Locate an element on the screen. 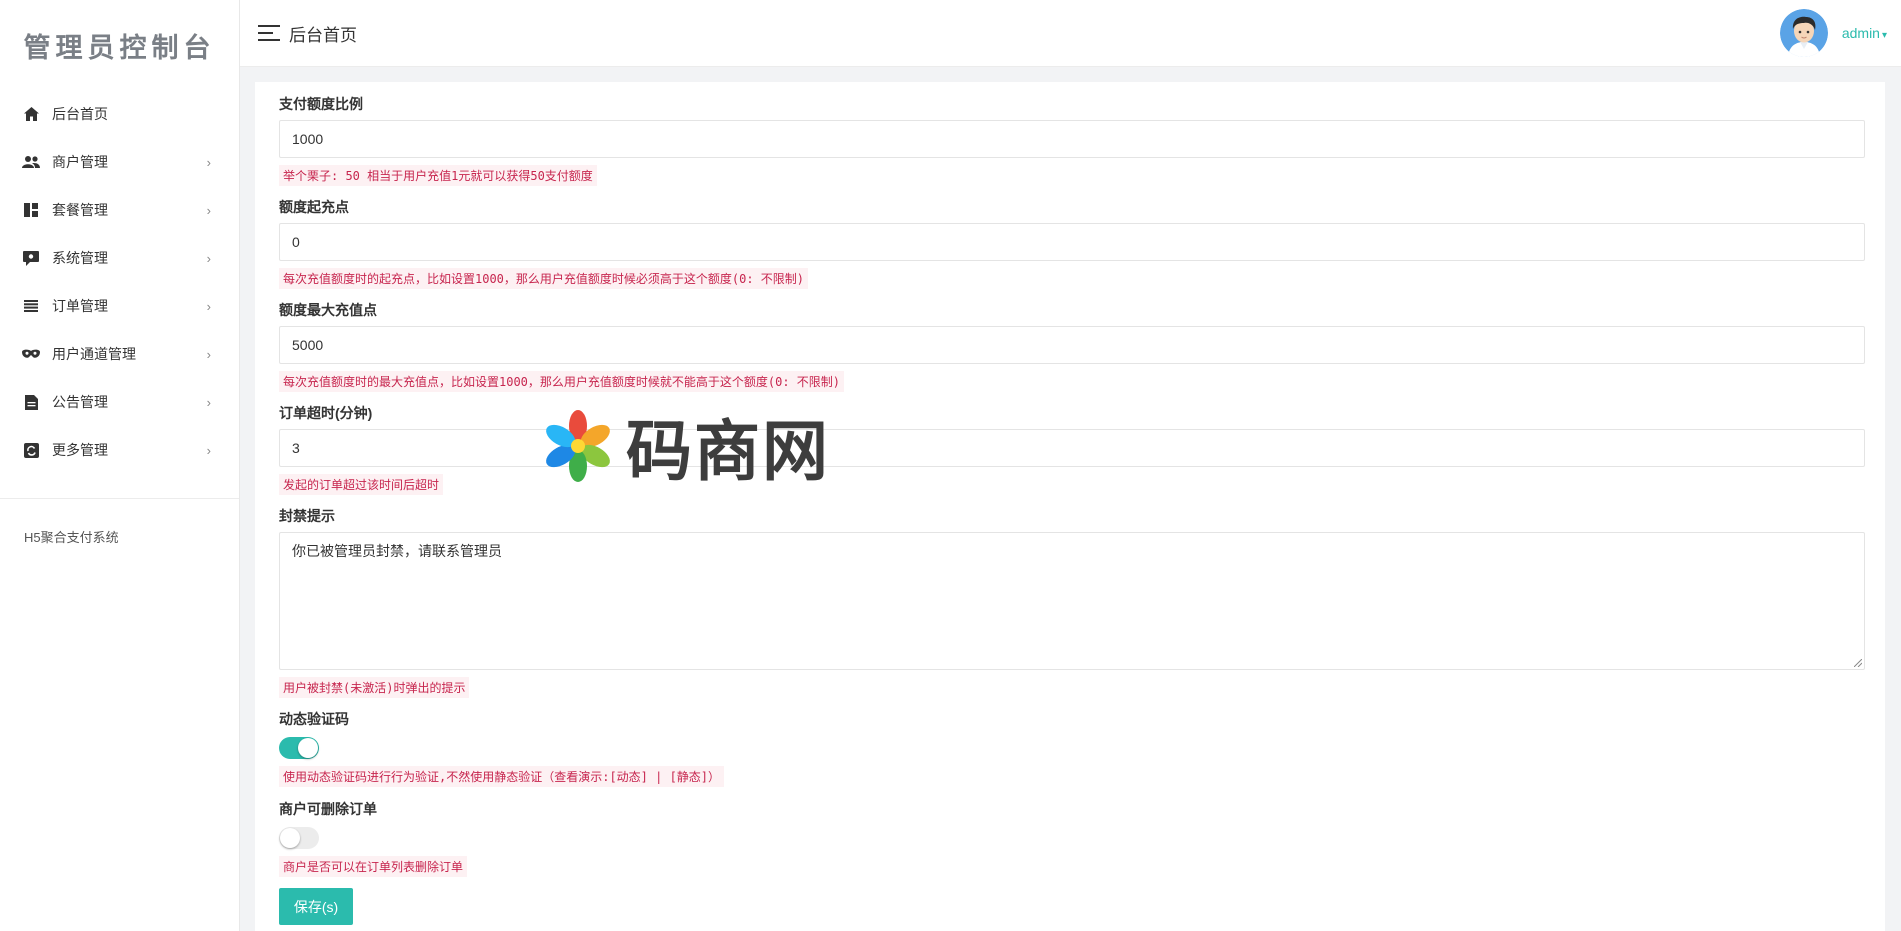  username: admin is located at coordinates (1860, 33).